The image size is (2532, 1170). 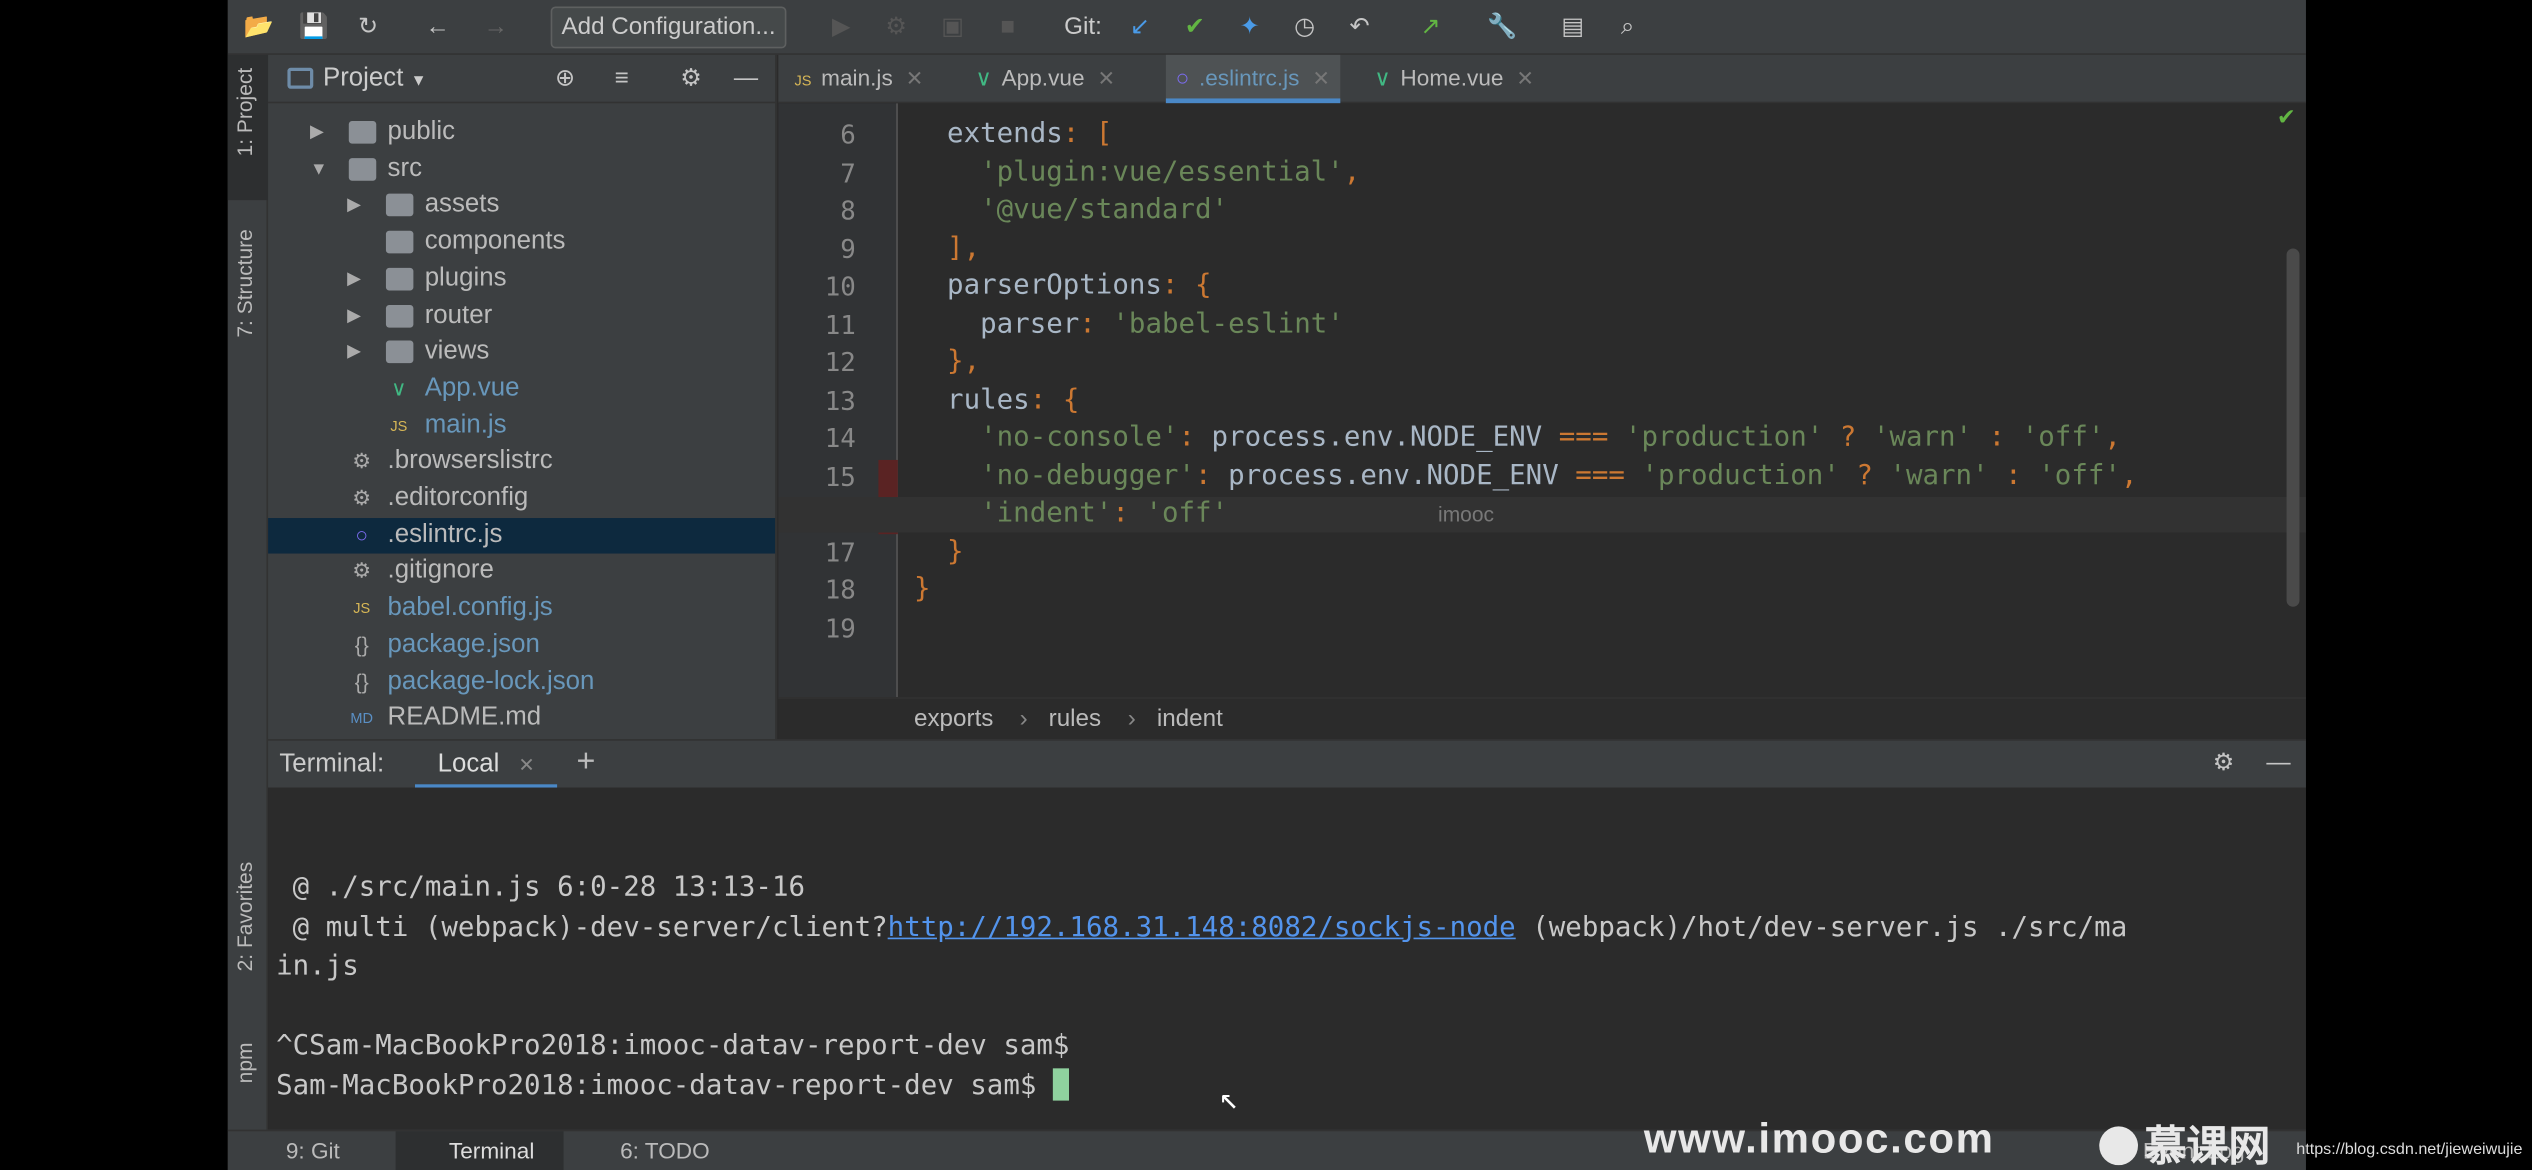 What do you see at coordinates (521, 645) in the screenshot?
I see `tree-item: {} package.json` at bounding box center [521, 645].